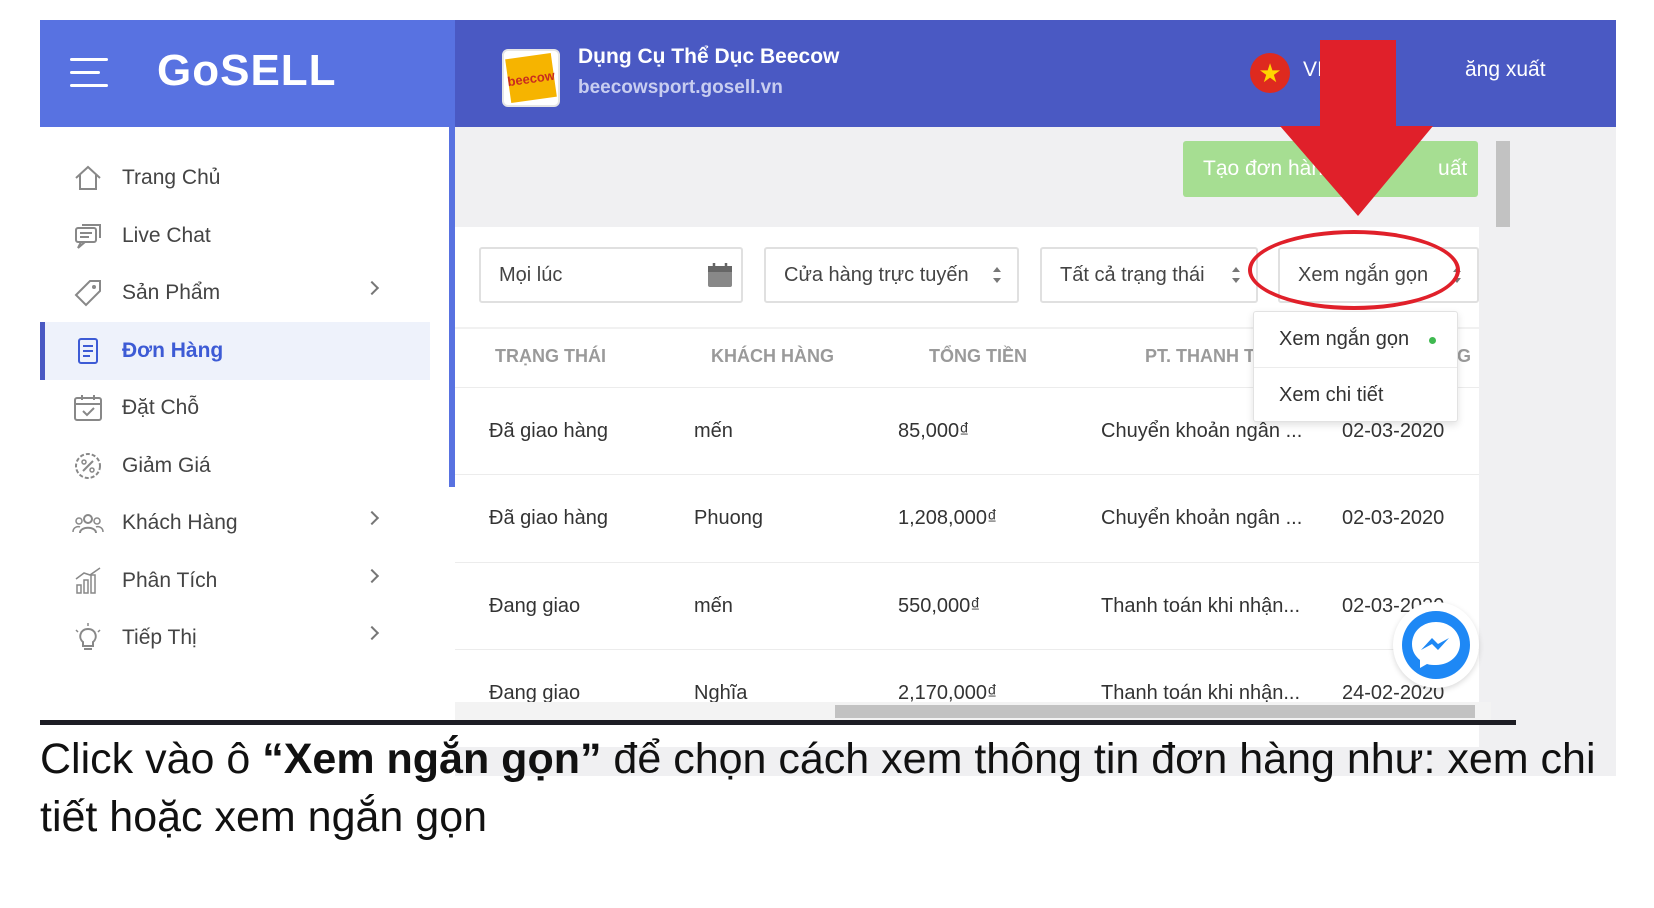 The width and height of the screenshot is (1654, 908). I want to click on sidebar-item-label: Phân Tích, so click(170, 580).